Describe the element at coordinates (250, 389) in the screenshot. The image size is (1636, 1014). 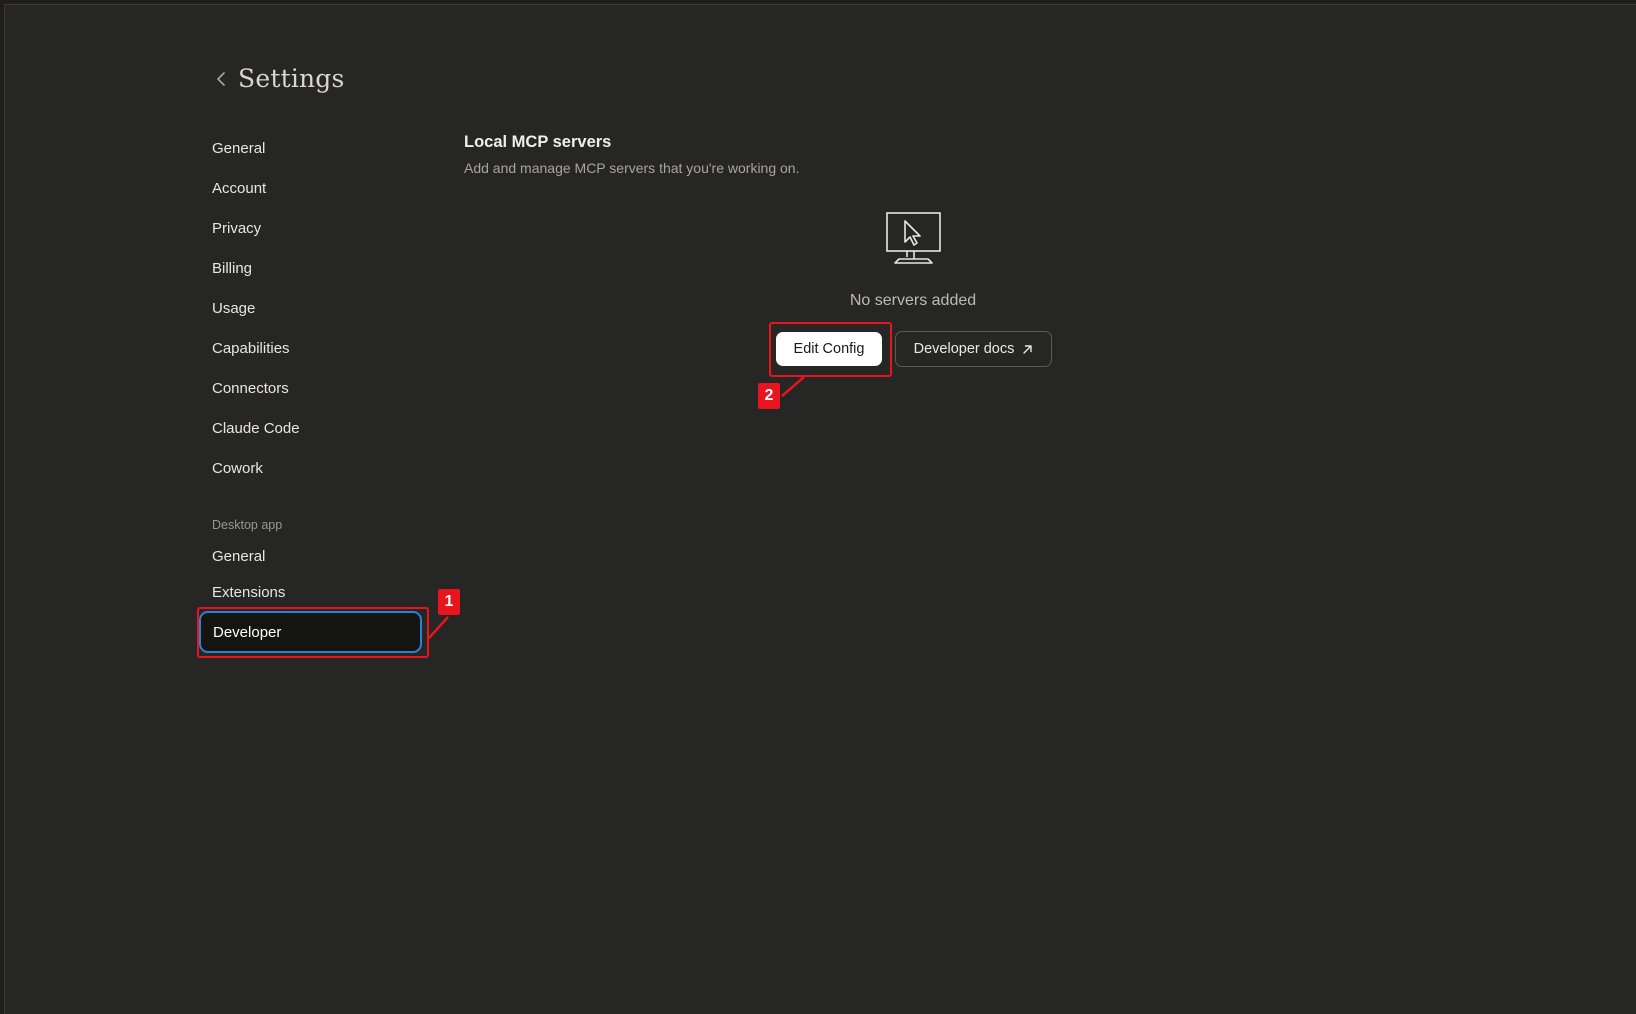
I see `sidebar-item-connectors: Connectors` at that location.